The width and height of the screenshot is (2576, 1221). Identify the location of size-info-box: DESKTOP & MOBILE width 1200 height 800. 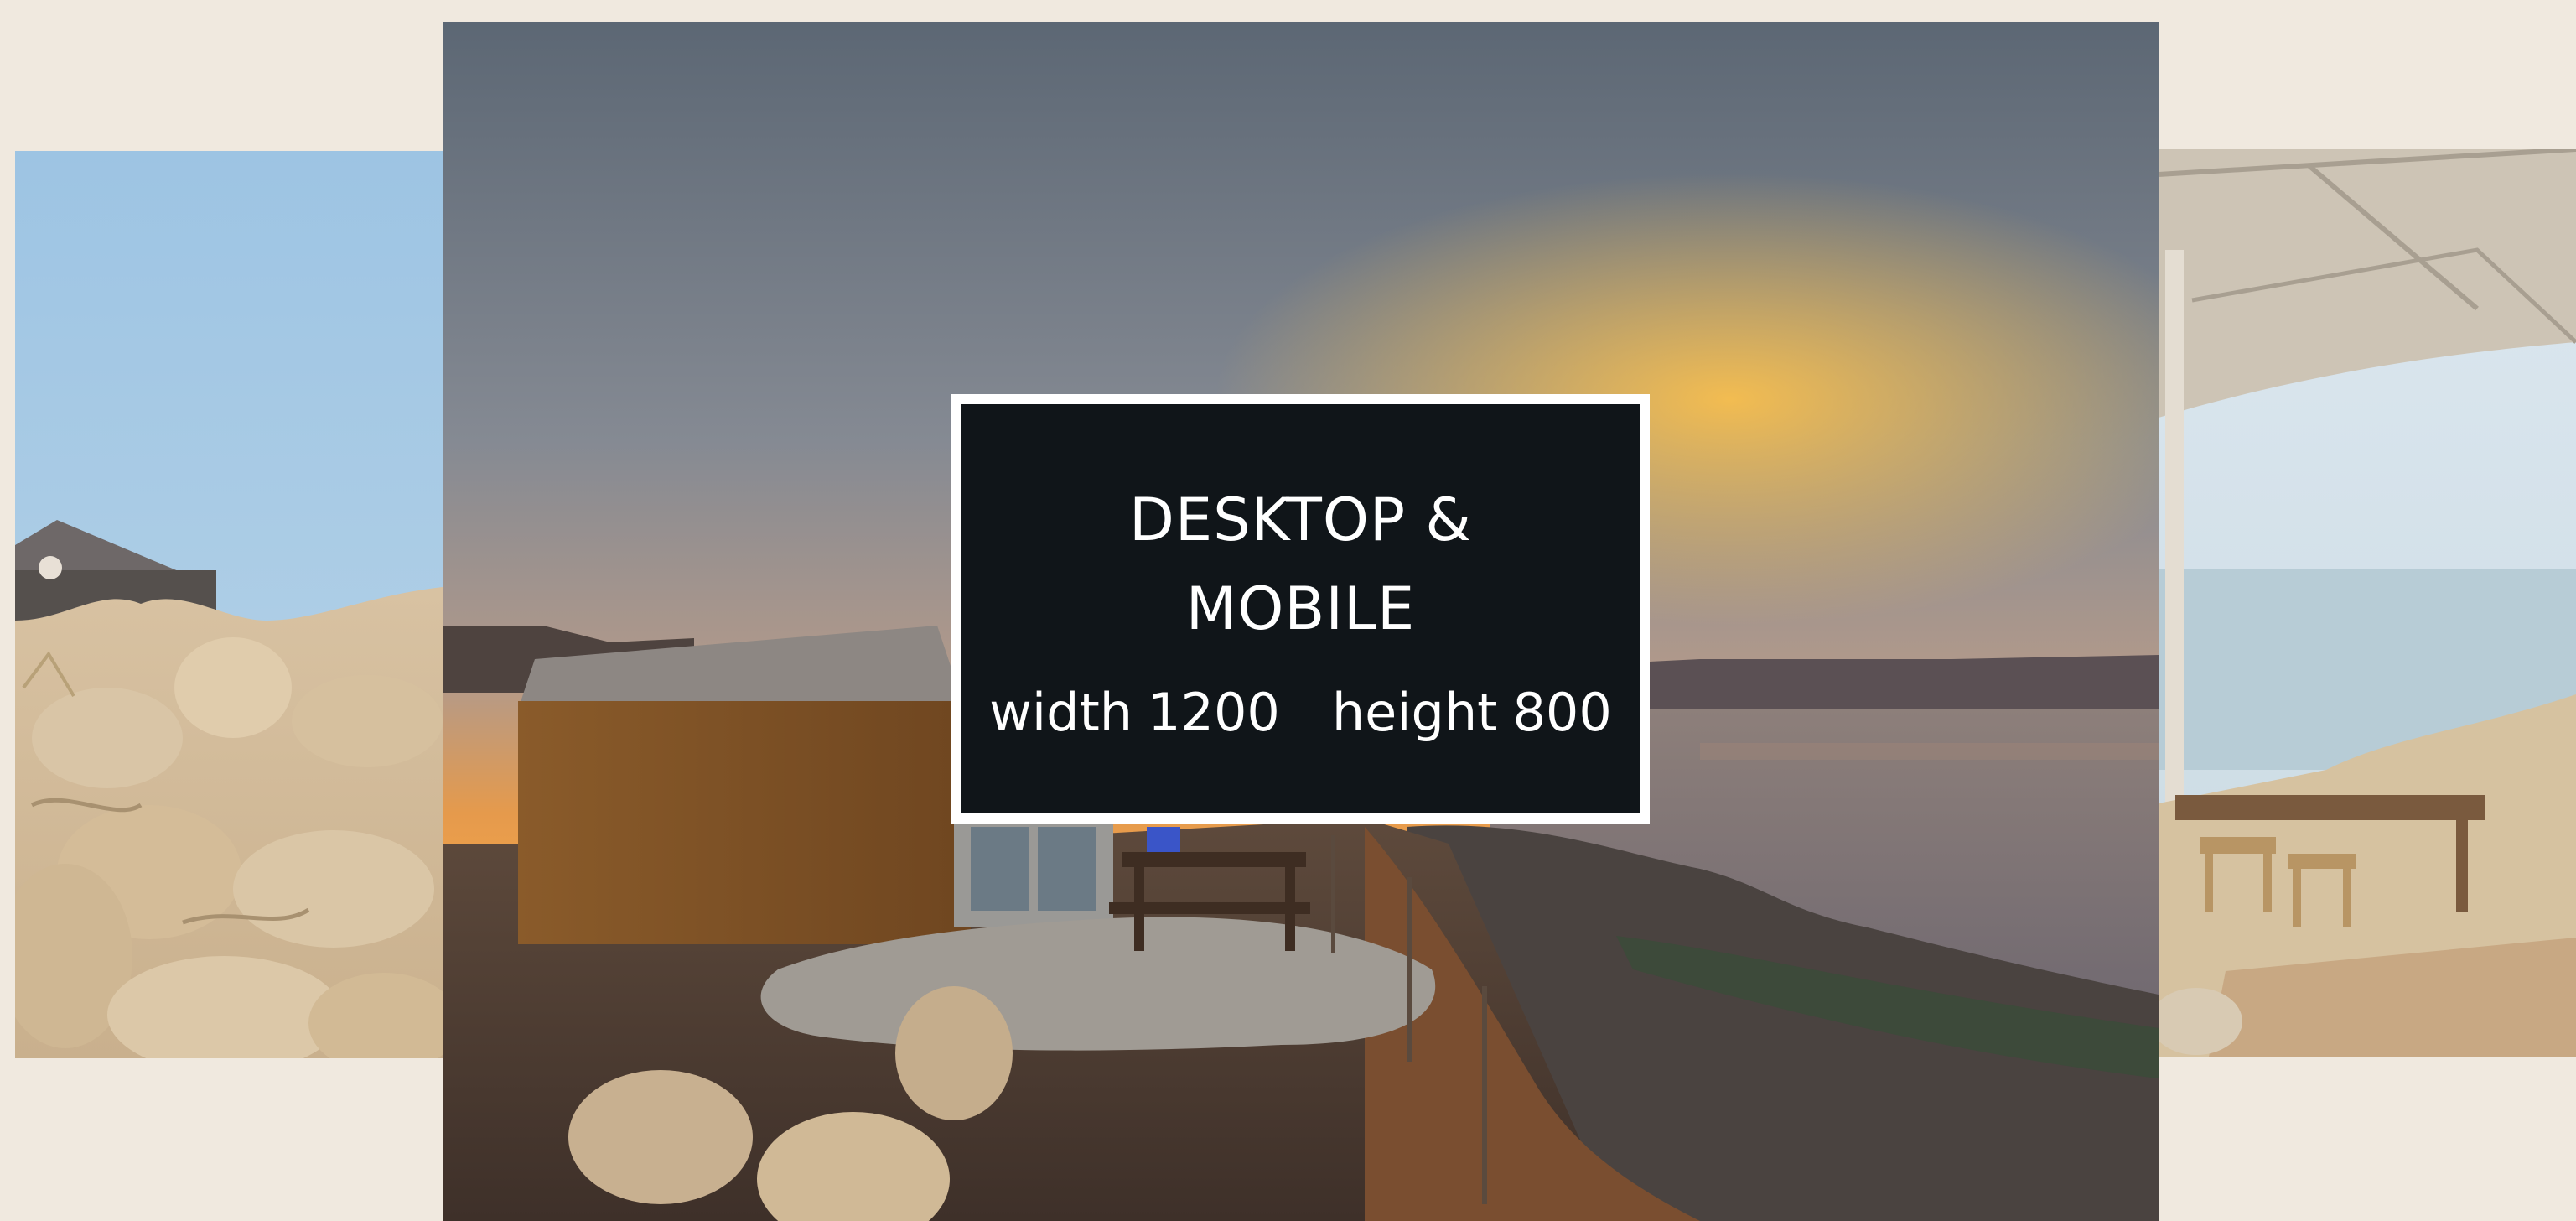
(1300, 609).